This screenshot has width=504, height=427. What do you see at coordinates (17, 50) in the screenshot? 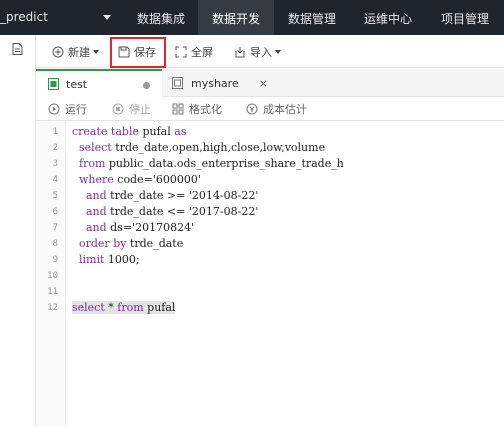
I see `file-icon` at bounding box center [17, 50].